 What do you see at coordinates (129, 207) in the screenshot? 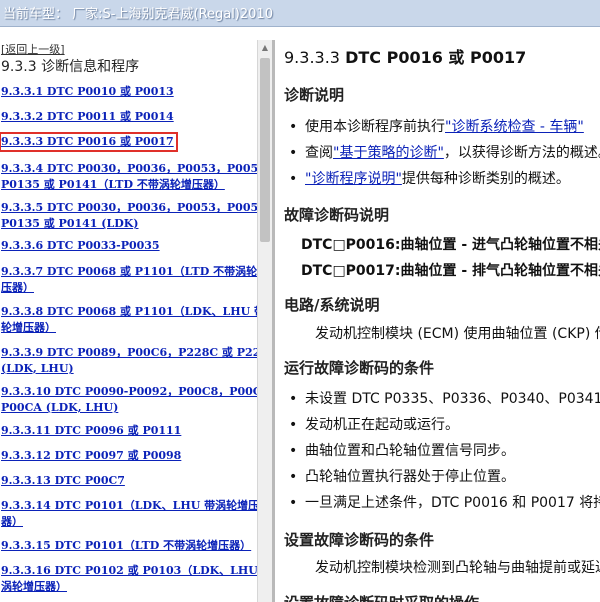
I see `nav-item-line: 9.3.3.5 DTC P0030，P0036，P0053，P0054，` at bounding box center [129, 207].